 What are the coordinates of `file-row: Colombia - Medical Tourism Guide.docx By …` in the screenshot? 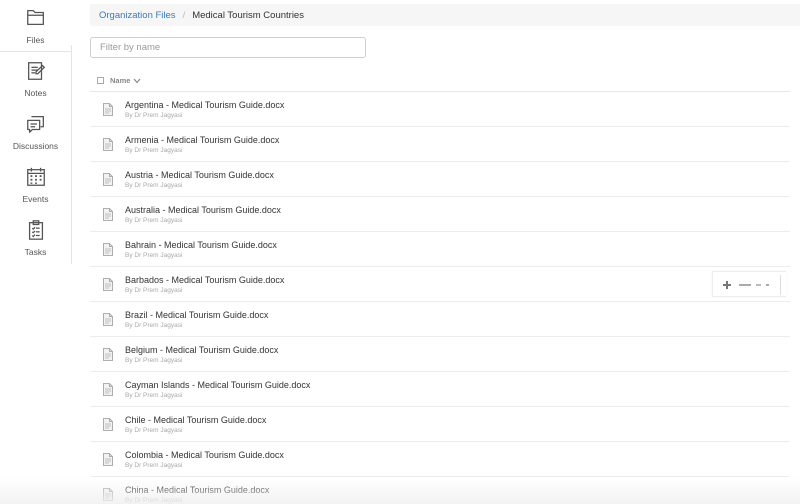 It's located at (440, 459).